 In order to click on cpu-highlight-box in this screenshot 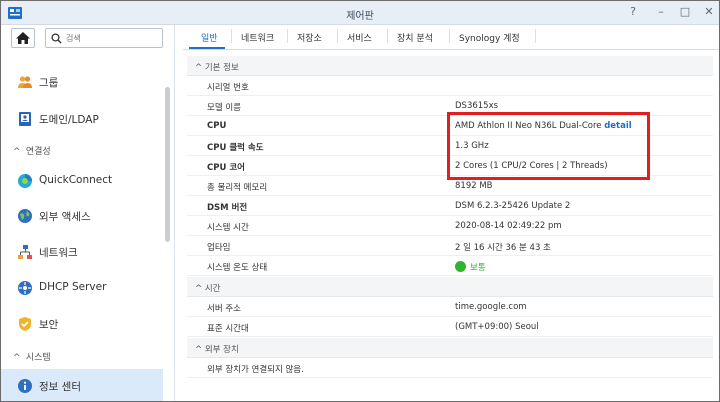, I will do `click(548, 146)`.